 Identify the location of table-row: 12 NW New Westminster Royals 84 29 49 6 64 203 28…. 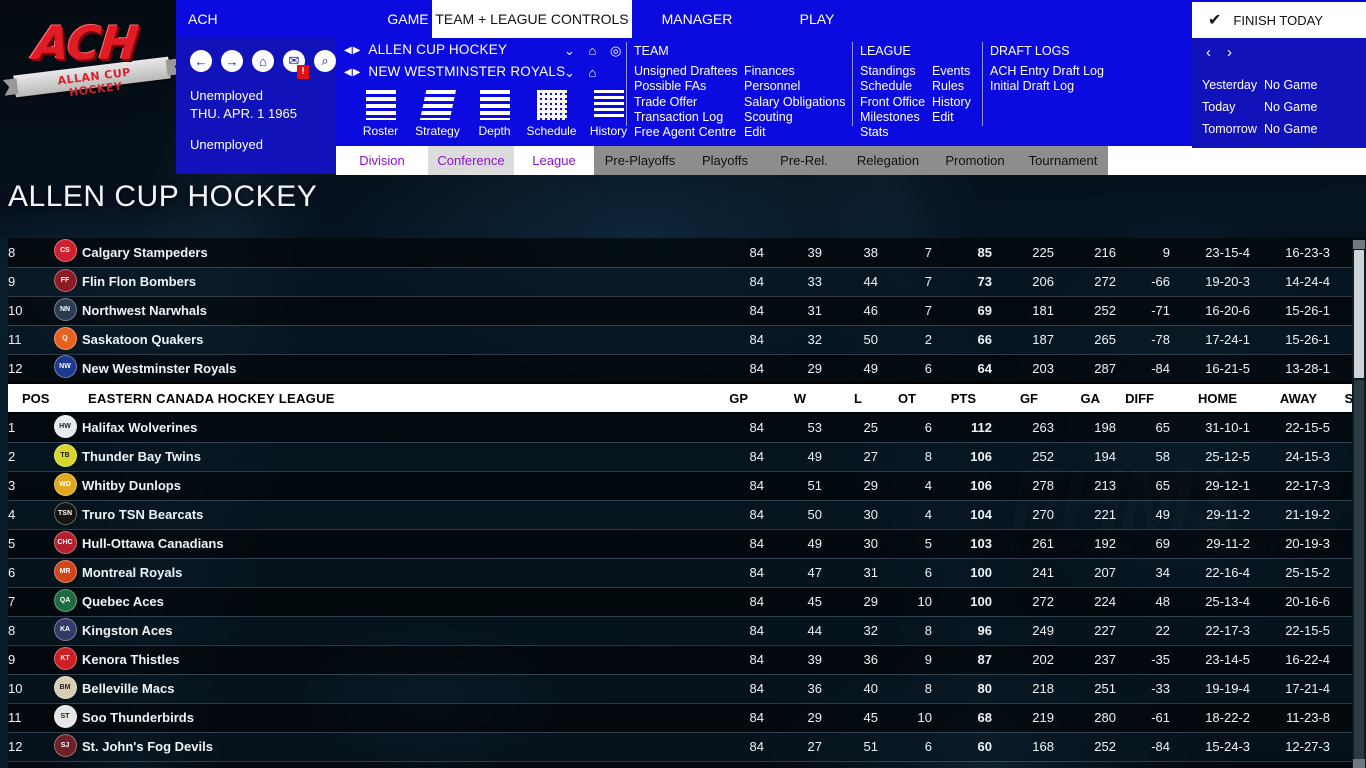
(687, 369).